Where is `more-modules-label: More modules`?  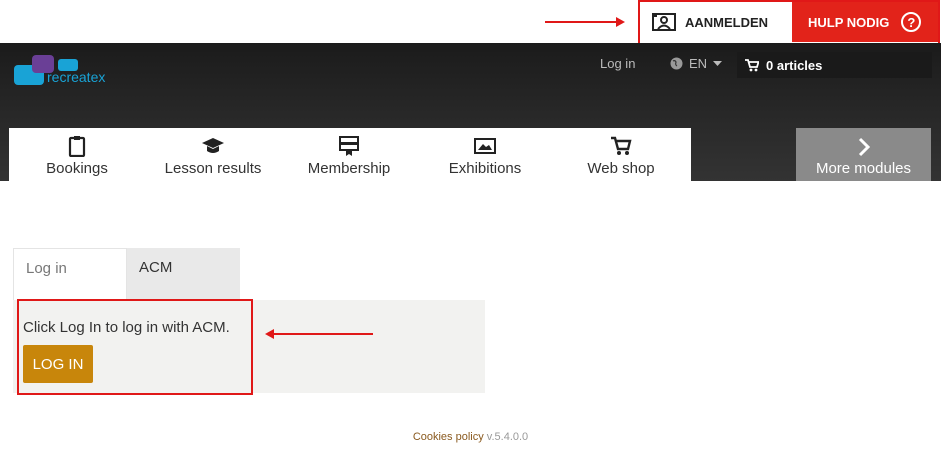 more-modules-label: More modules is located at coordinates (863, 168).